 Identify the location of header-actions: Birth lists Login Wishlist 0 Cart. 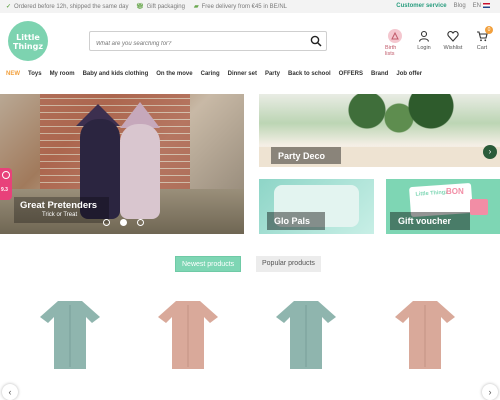
(439, 41).